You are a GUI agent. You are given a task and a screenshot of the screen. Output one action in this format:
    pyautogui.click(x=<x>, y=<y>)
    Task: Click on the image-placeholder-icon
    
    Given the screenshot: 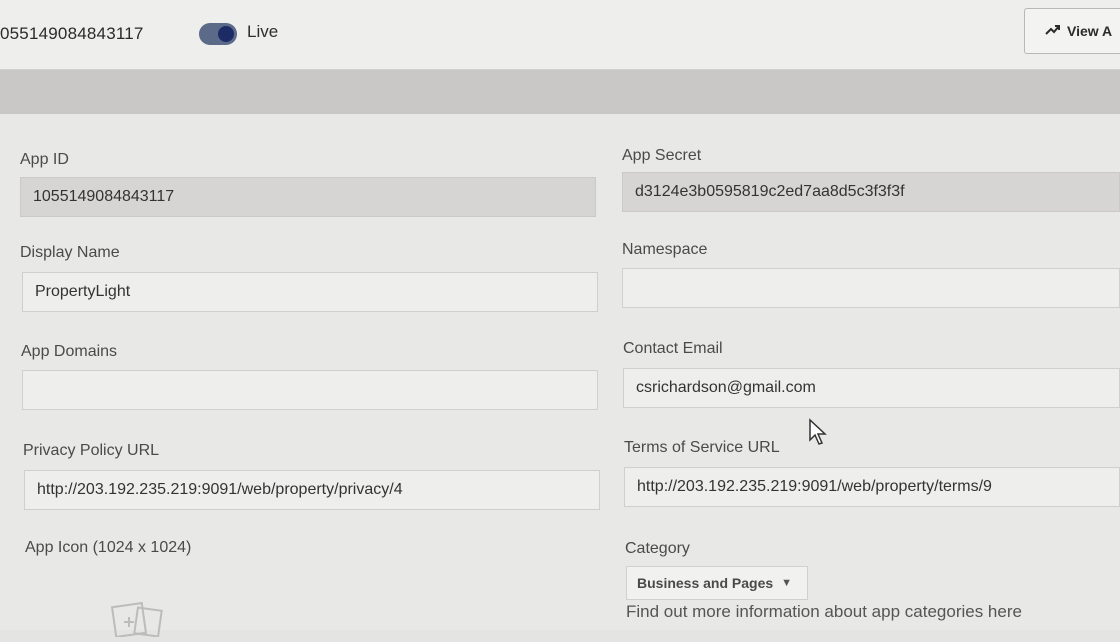 What is the action you would take?
    pyautogui.click(x=136, y=620)
    